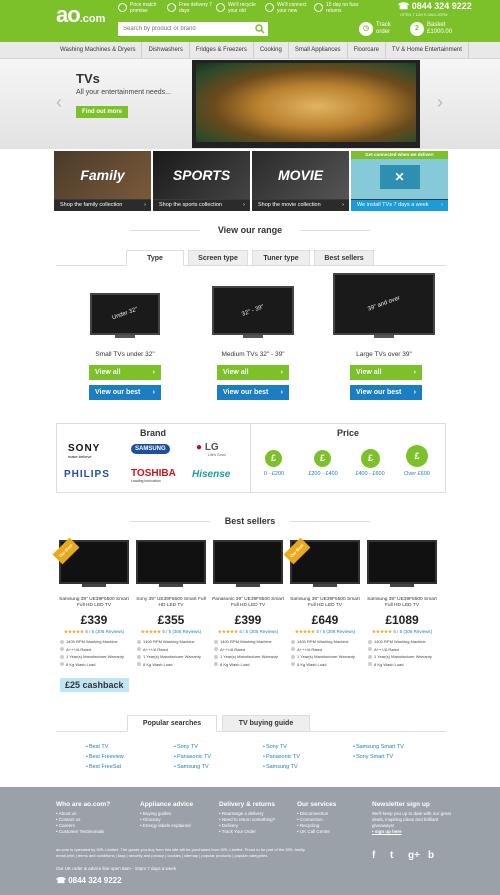  Describe the element at coordinates (222, 50) in the screenshot. I see `nav-item-fridges: Fridges & Freezers` at that location.